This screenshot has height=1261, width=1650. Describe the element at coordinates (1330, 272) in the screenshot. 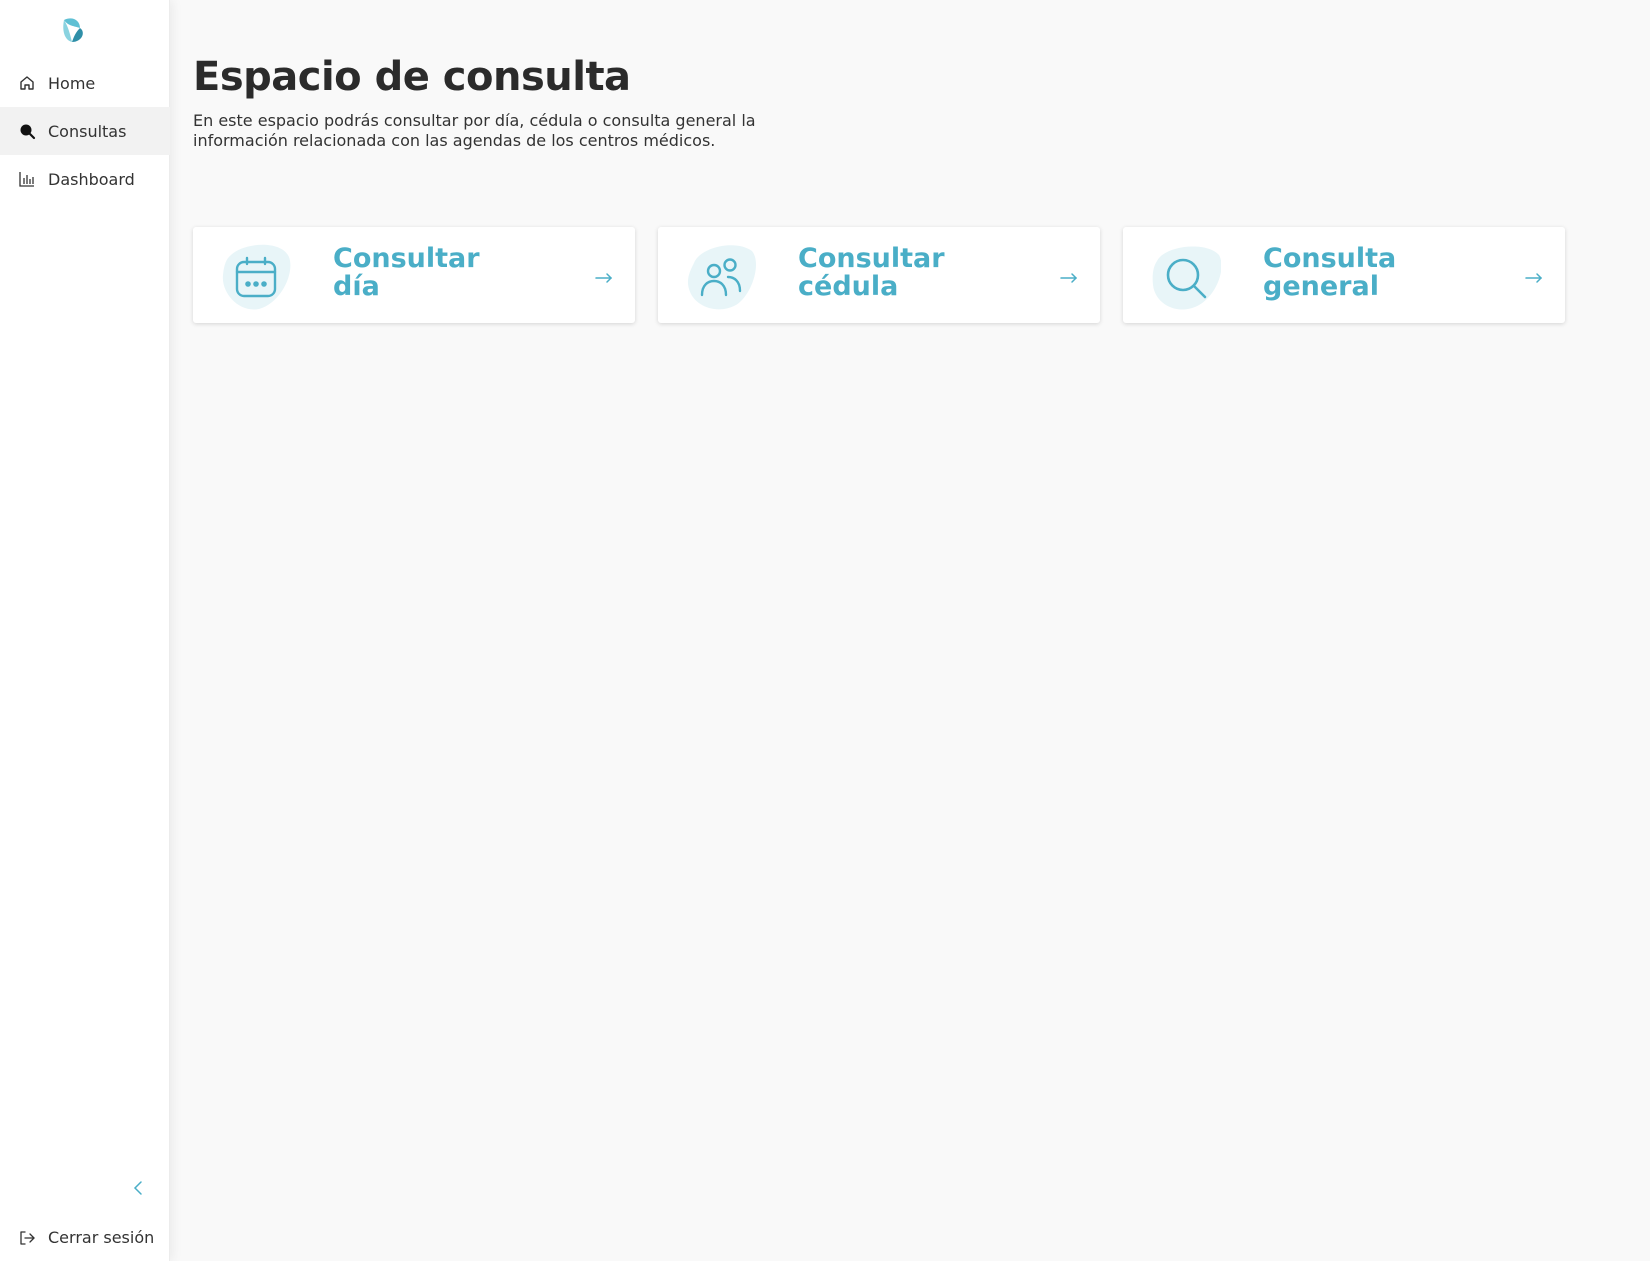

I see `card-title: Consulta general` at that location.